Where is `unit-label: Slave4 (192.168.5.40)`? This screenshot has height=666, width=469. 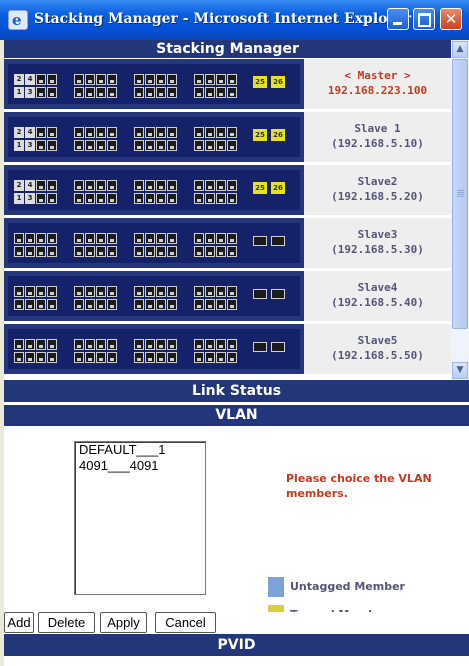 unit-label: Slave4 (192.168.5.40) is located at coordinates (377, 297).